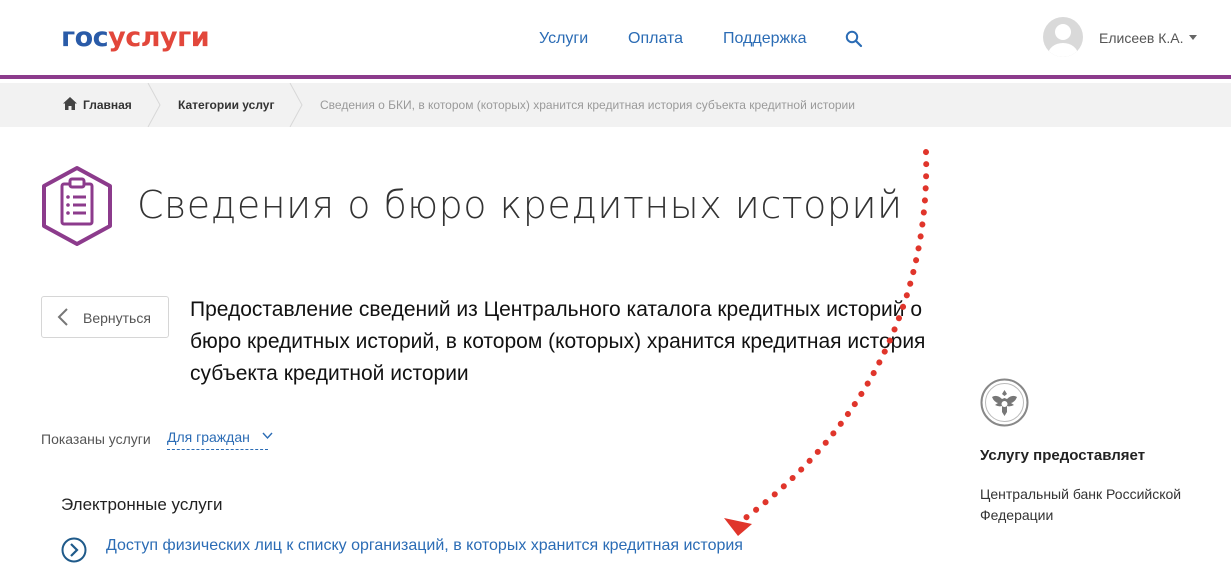 The image size is (1231, 588). I want to click on avatar, so click(1063, 37).